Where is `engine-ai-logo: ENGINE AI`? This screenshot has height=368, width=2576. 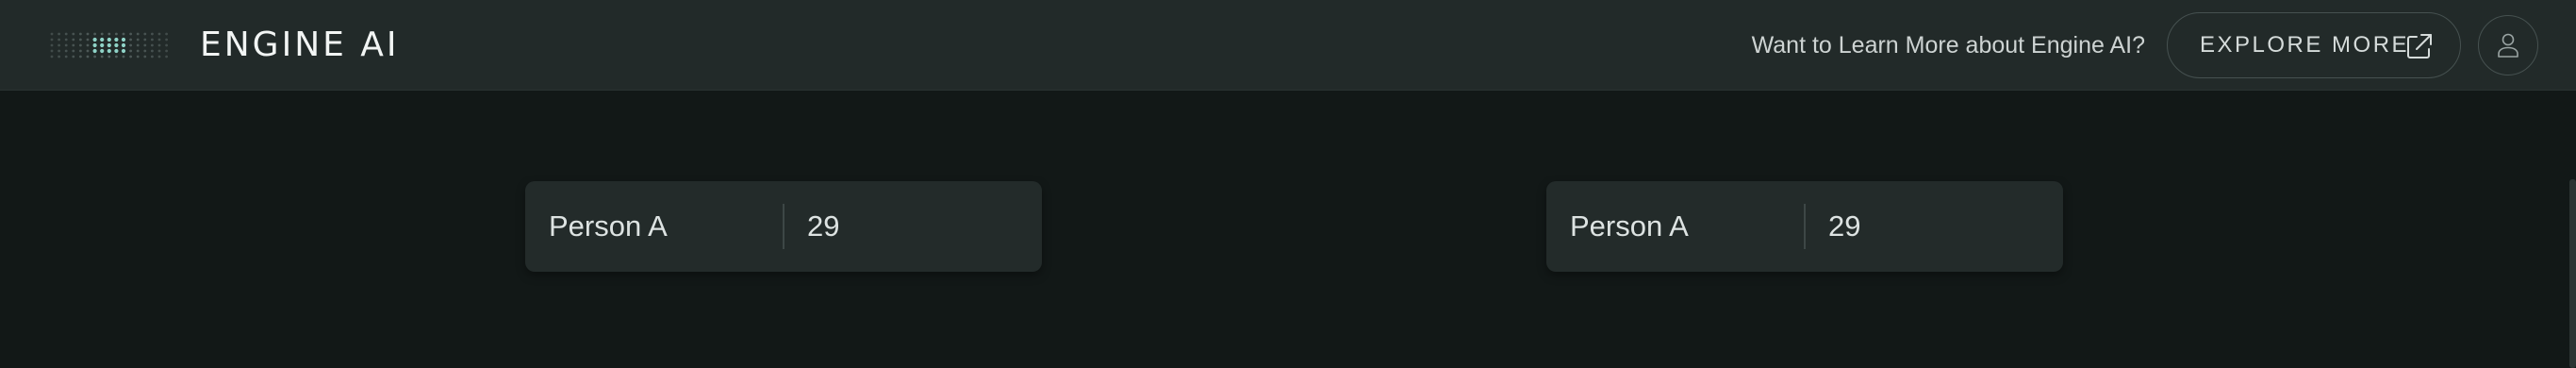 engine-ai-logo: ENGINE AI is located at coordinates (224, 45).